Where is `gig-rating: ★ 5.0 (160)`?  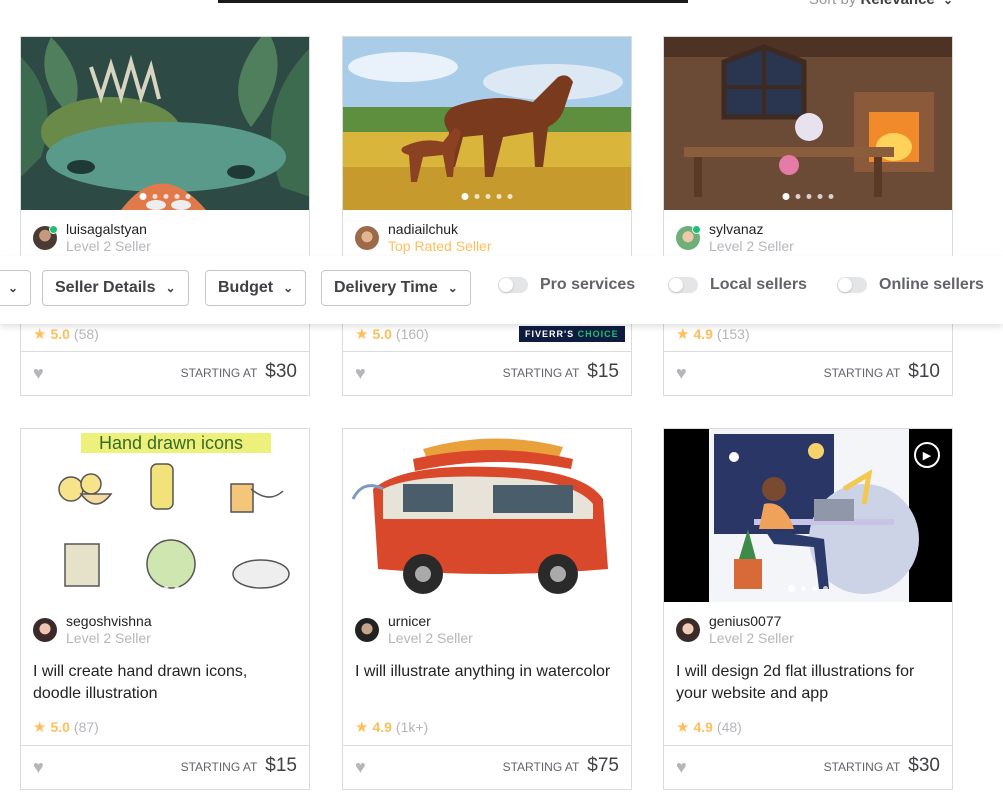 gig-rating: ★ 5.0 (160) is located at coordinates (392, 334).